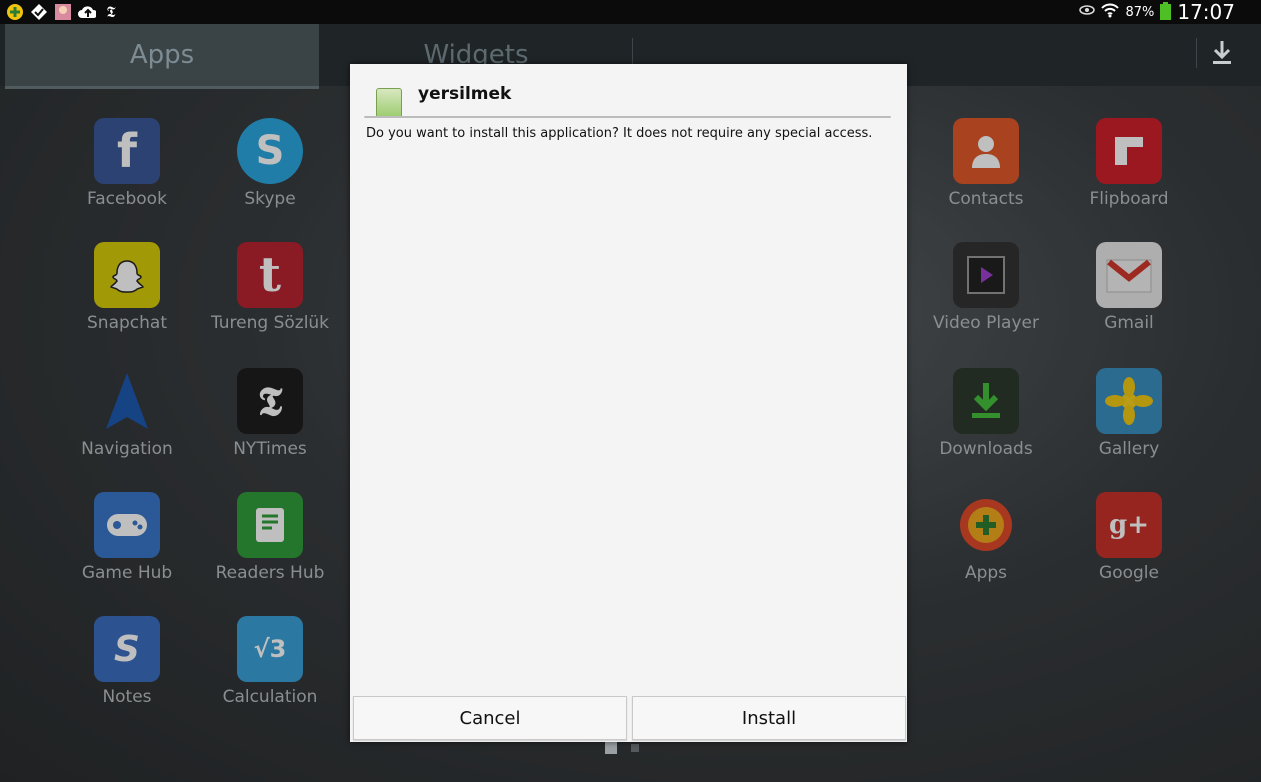 Image resolution: width=1261 pixels, height=782 pixels. Describe the element at coordinates (1222, 55) in the screenshot. I see `download-icon` at that location.